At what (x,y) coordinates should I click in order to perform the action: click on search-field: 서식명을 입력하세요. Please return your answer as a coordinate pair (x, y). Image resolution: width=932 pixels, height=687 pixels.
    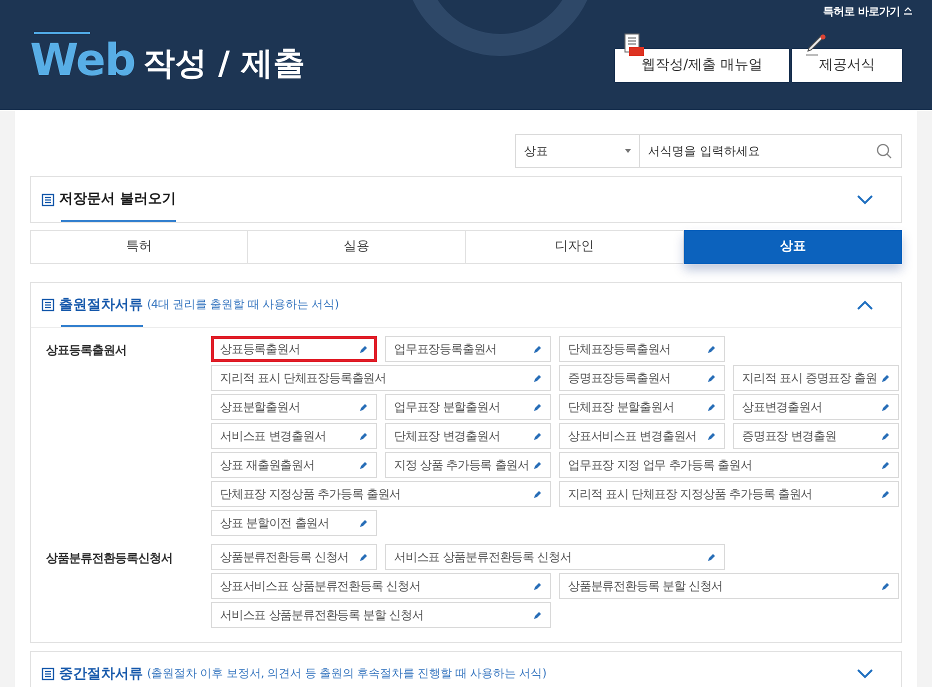
    Looking at the image, I should click on (771, 151).